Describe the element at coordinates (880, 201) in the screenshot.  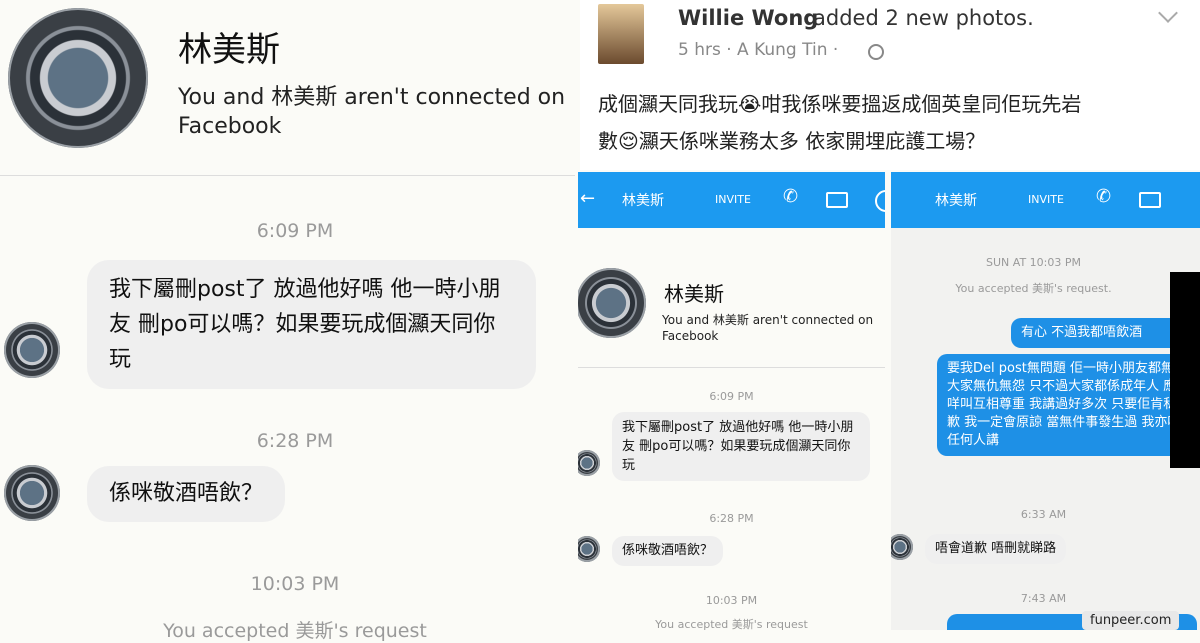
I see `info-icon` at that location.